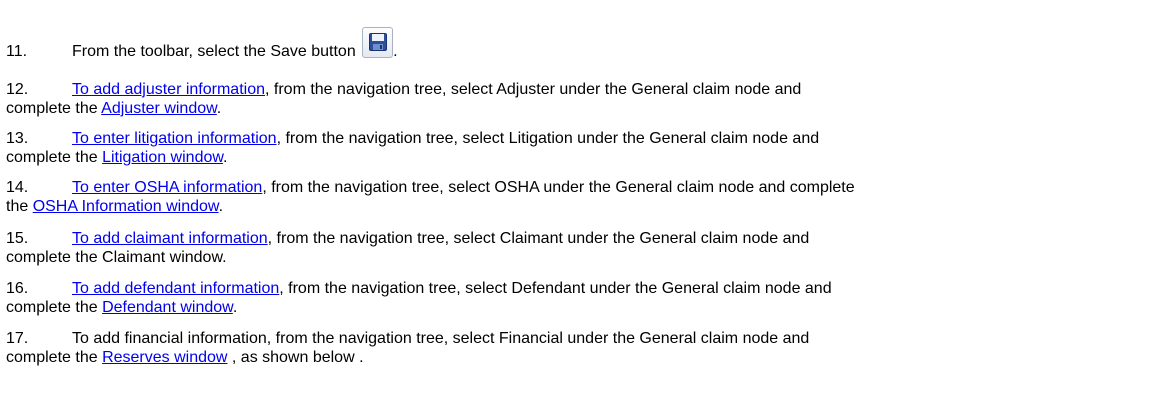 The height and width of the screenshot is (408, 1159). Describe the element at coordinates (170, 238) in the screenshot. I see `add-claimant-info-link: To add claimant information` at that location.